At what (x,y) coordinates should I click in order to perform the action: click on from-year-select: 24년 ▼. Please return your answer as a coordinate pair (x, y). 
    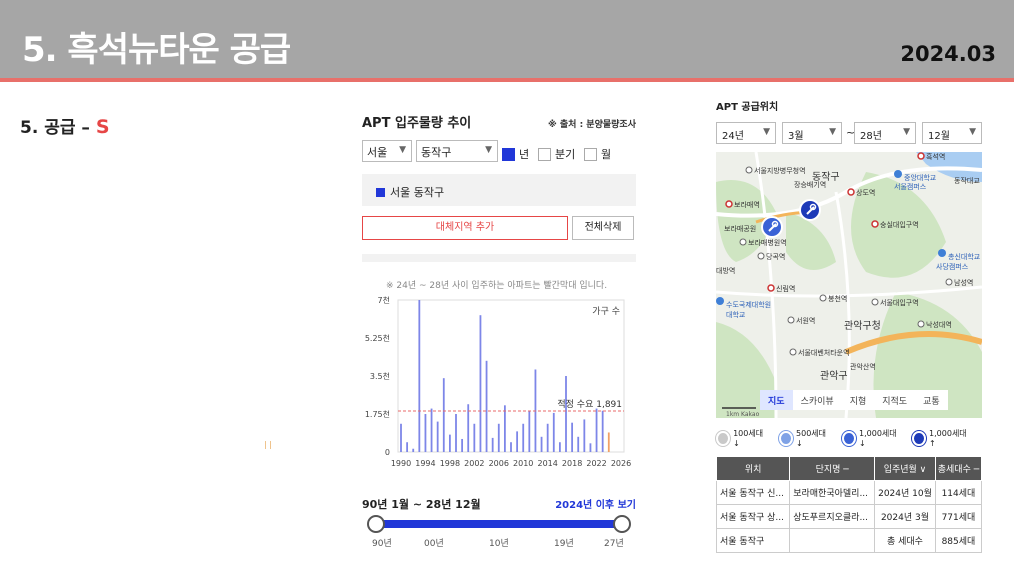
    Looking at the image, I should click on (746, 133).